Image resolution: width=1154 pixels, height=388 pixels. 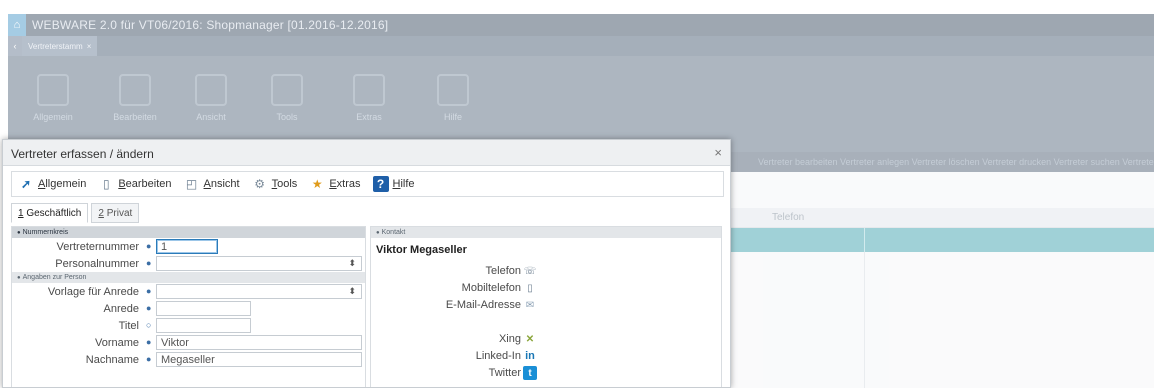 What do you see at coordinates (454, 373) in the screenshot?
I see `contact-row-twitter: Twitter t` at bounding box center [454, 373].